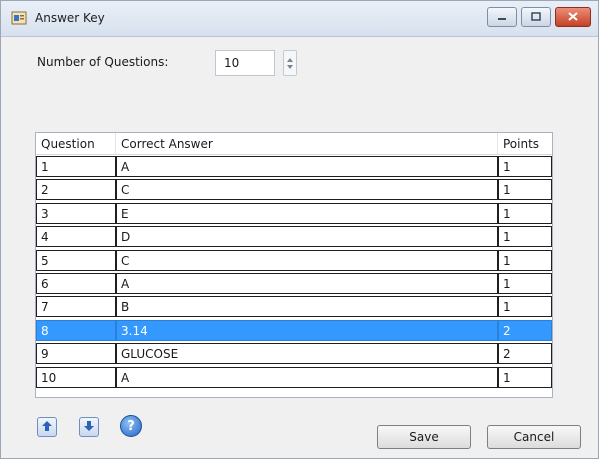  I want to click on arrow-up-icon, so click(47, 427).